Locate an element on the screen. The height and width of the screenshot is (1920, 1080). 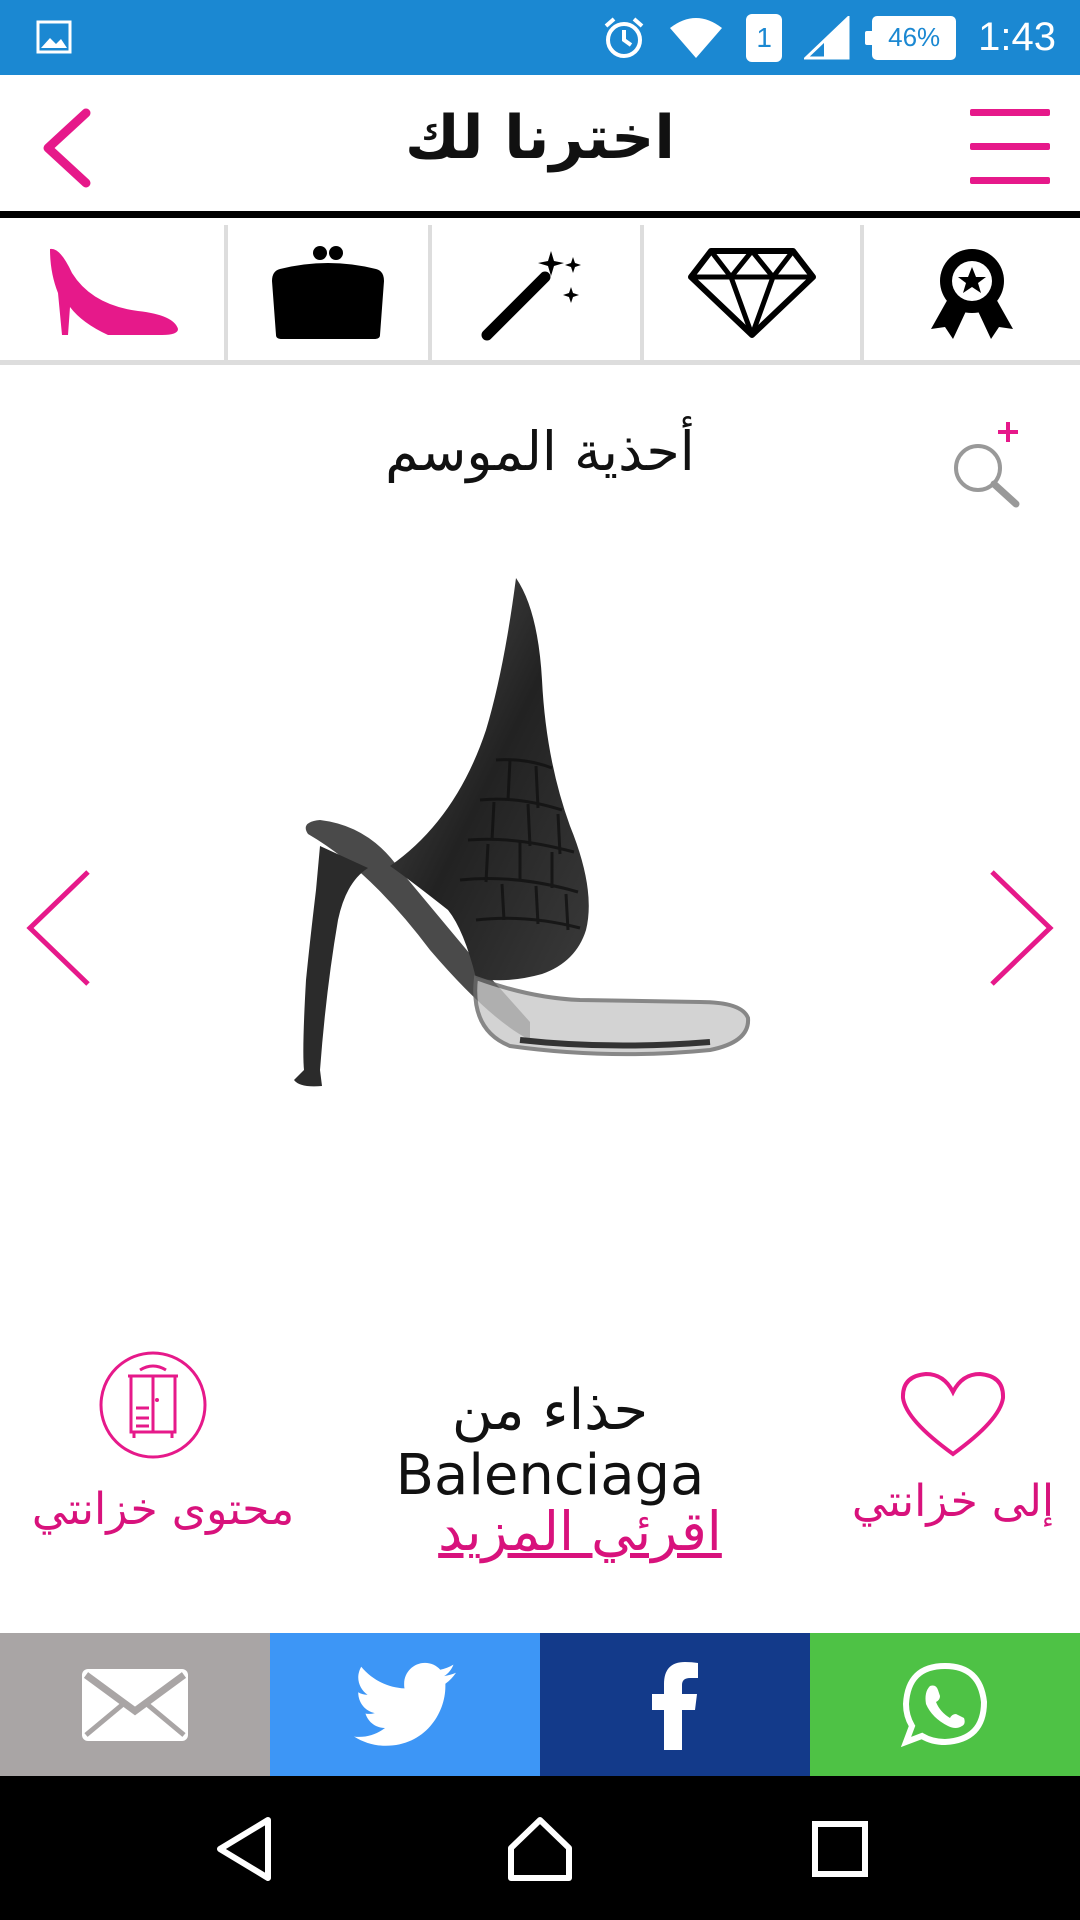
purse-icon is located at coordinates (328, 292).